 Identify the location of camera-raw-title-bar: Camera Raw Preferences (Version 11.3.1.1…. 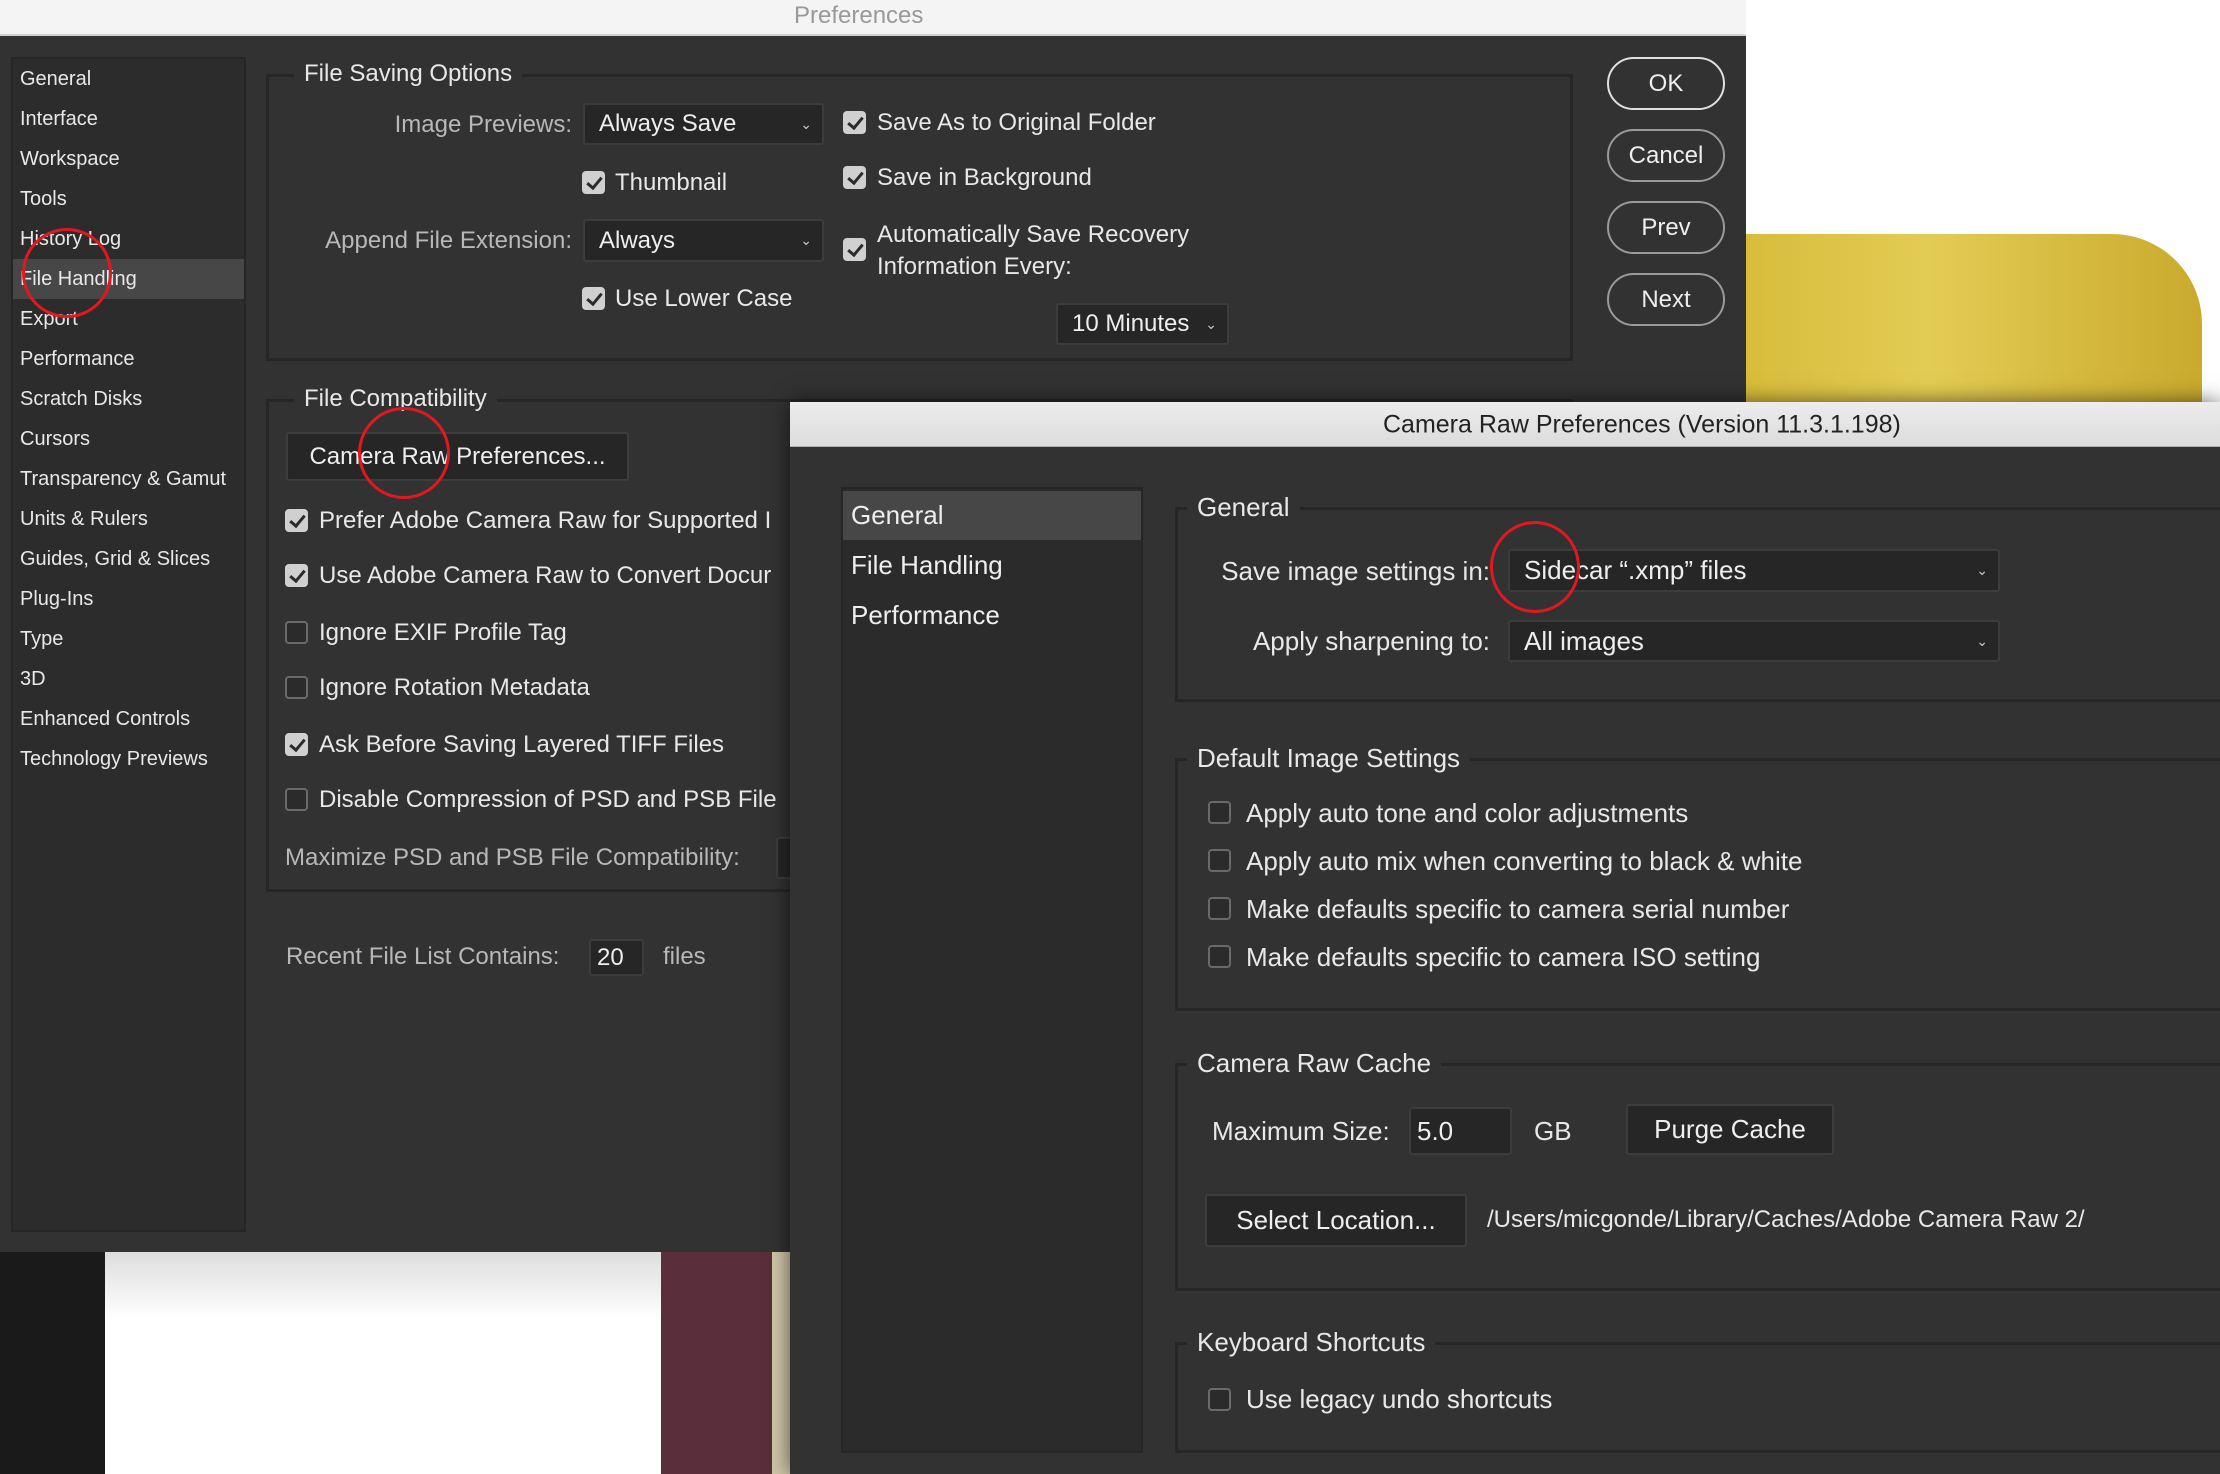
(1505, 424).